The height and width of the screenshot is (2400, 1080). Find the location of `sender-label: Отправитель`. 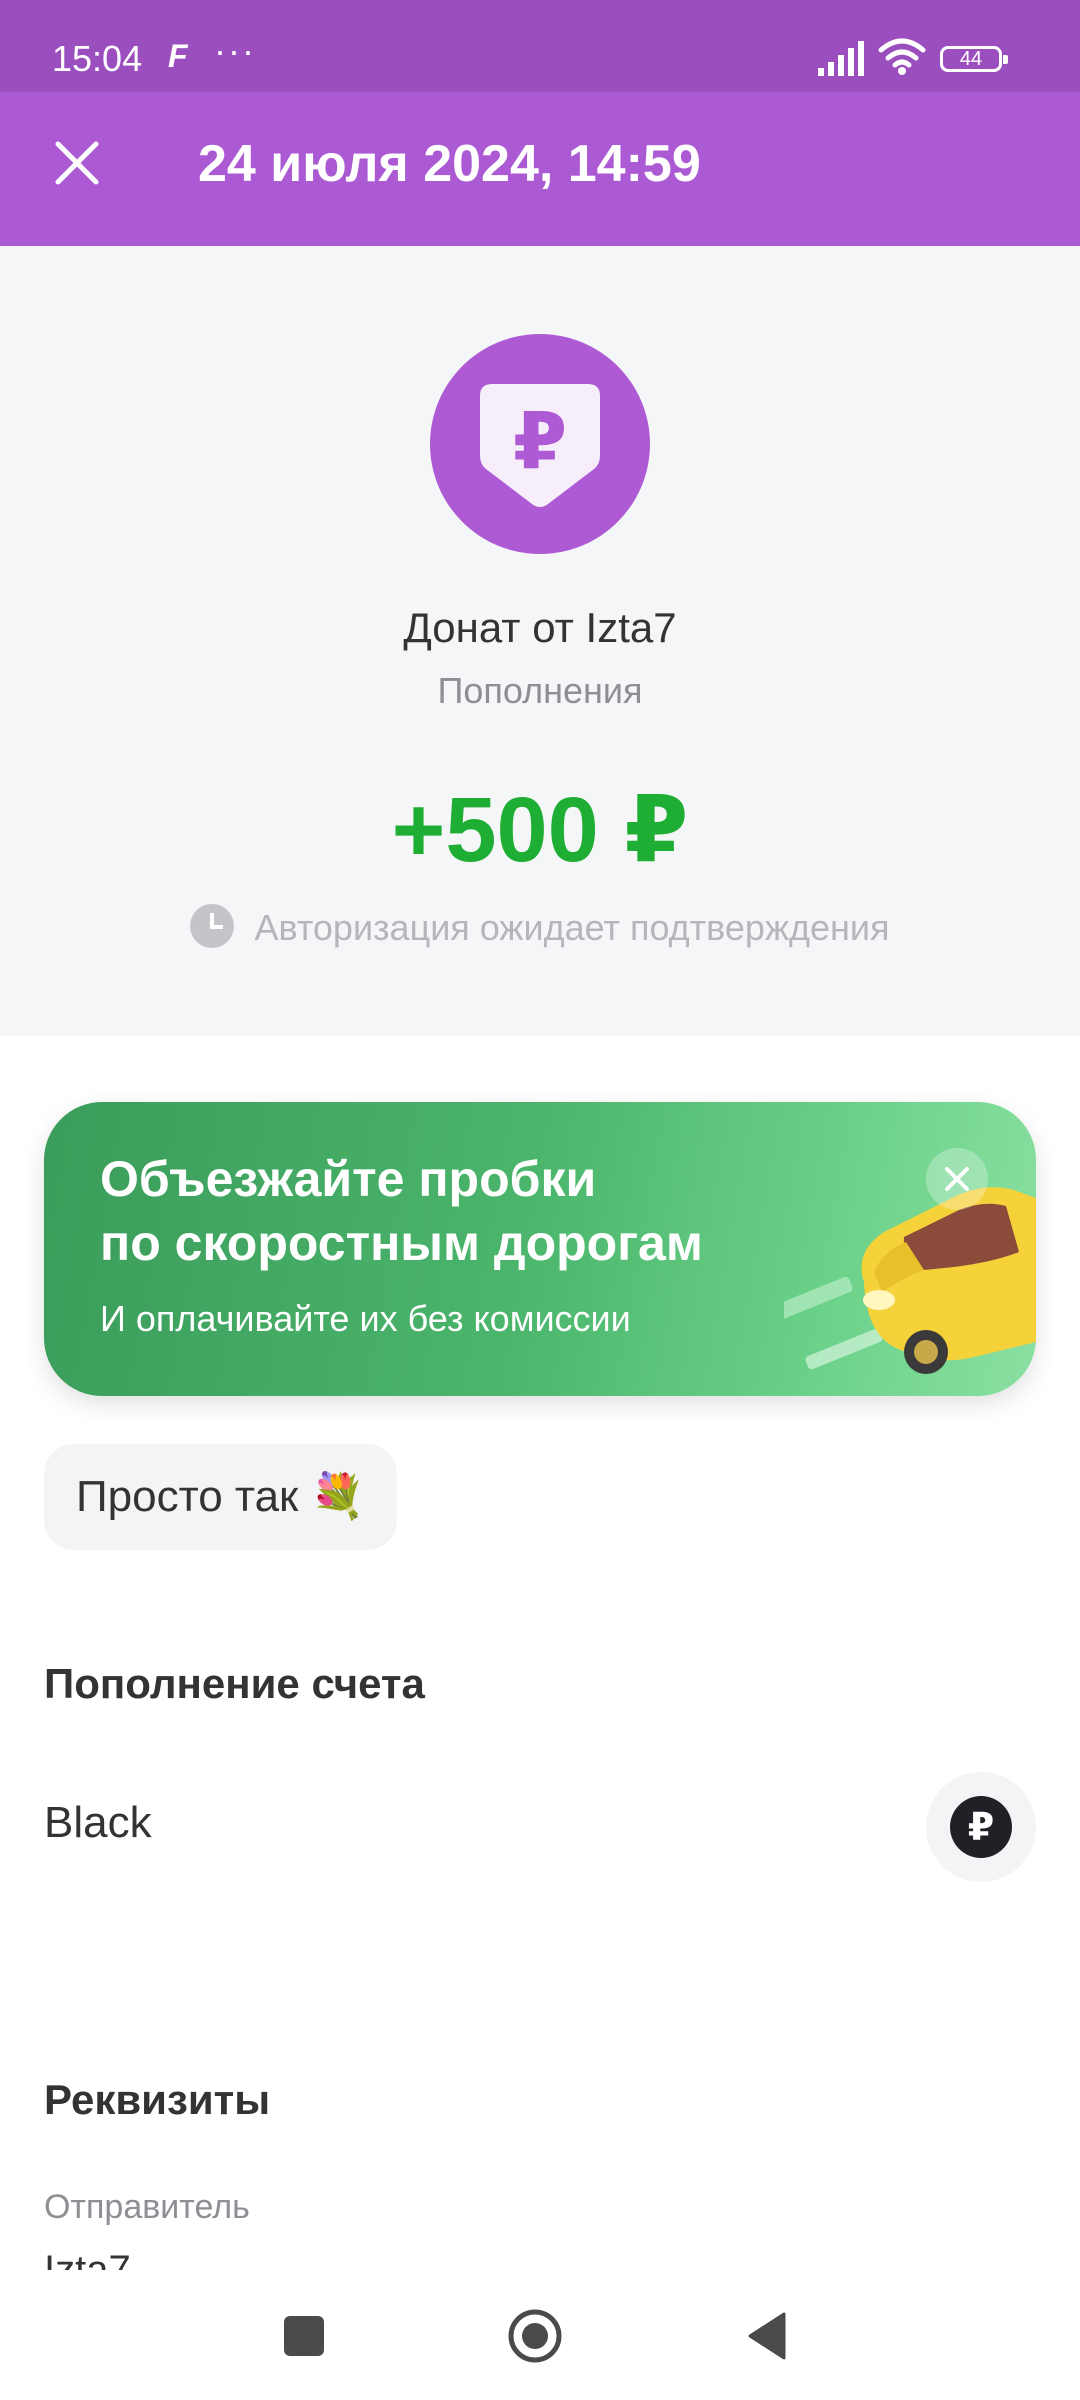

sender-label: Отправитель is located at coordinates (147, 2207).